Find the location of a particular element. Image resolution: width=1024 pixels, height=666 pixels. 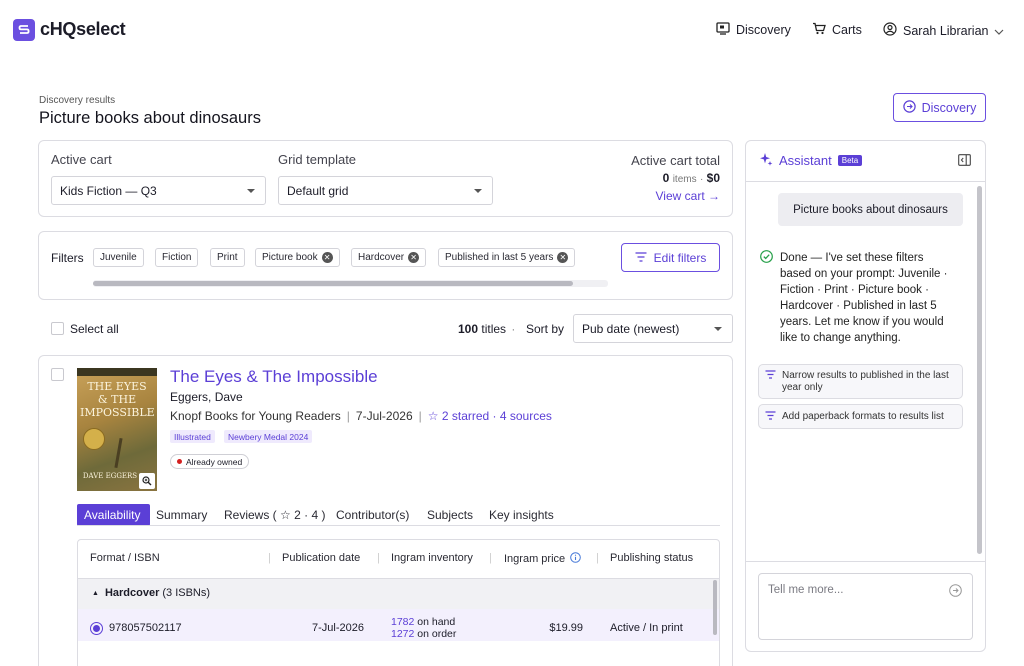

tag-badge: Newbery Medal 2024 is located at coordinates (268, 436).